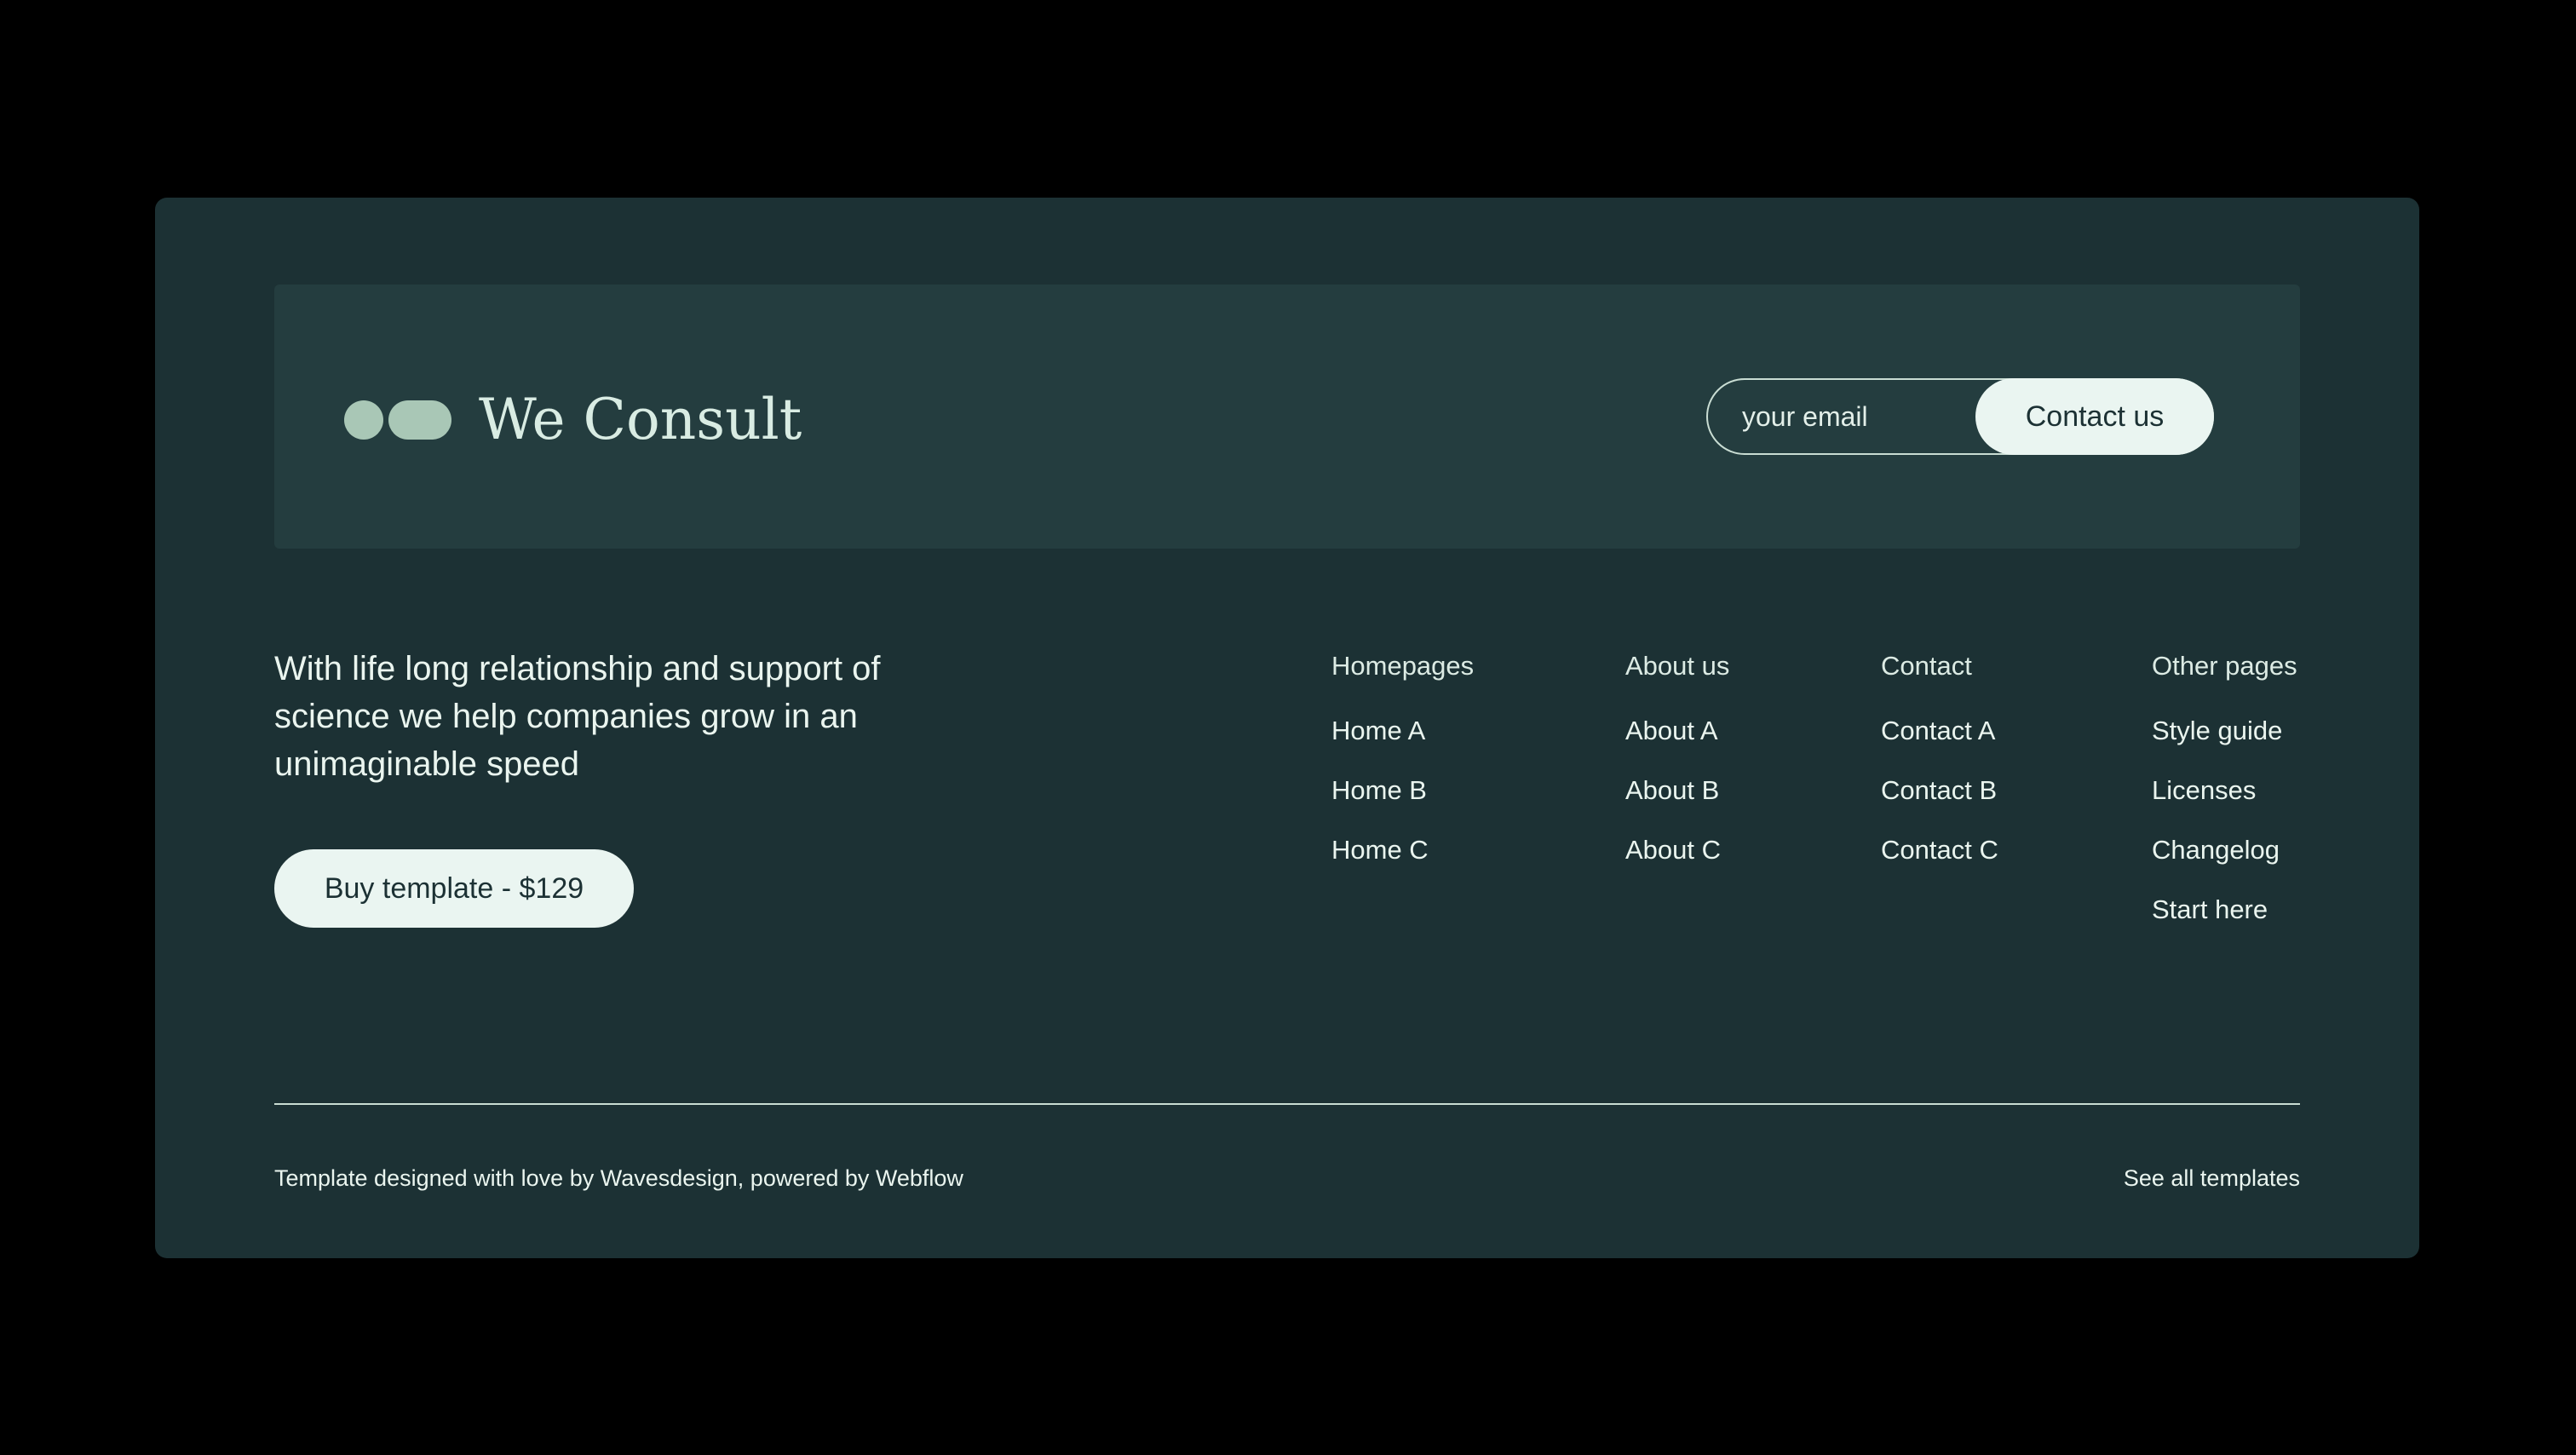 Image resolution: width=2576 pixels, height=1455 pixels. What do you see at coordinates (1403, 850) in the screenshot?
I see `nav-link-home-c: Home C` at bounding box center [1403, 850].